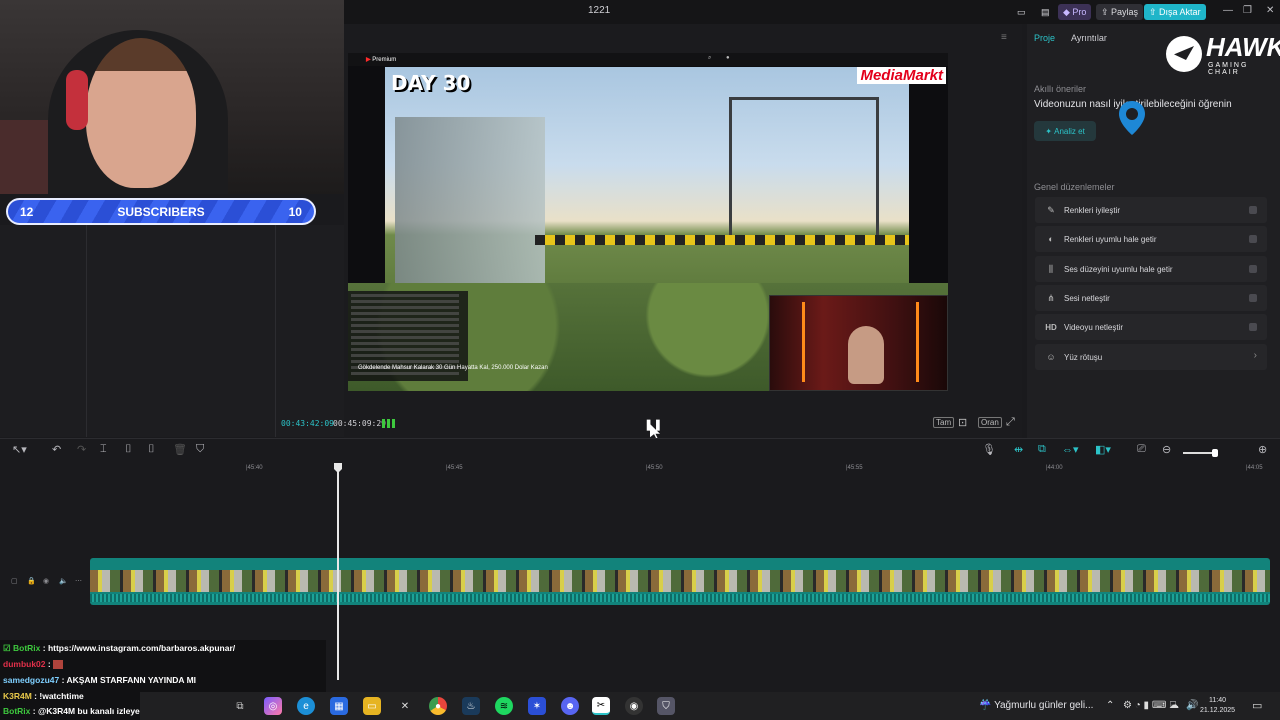  What do you see at coordinates (384, 60) in the screenshot?
I see `yt-premium: Premium` at bounding box center [384, 60].